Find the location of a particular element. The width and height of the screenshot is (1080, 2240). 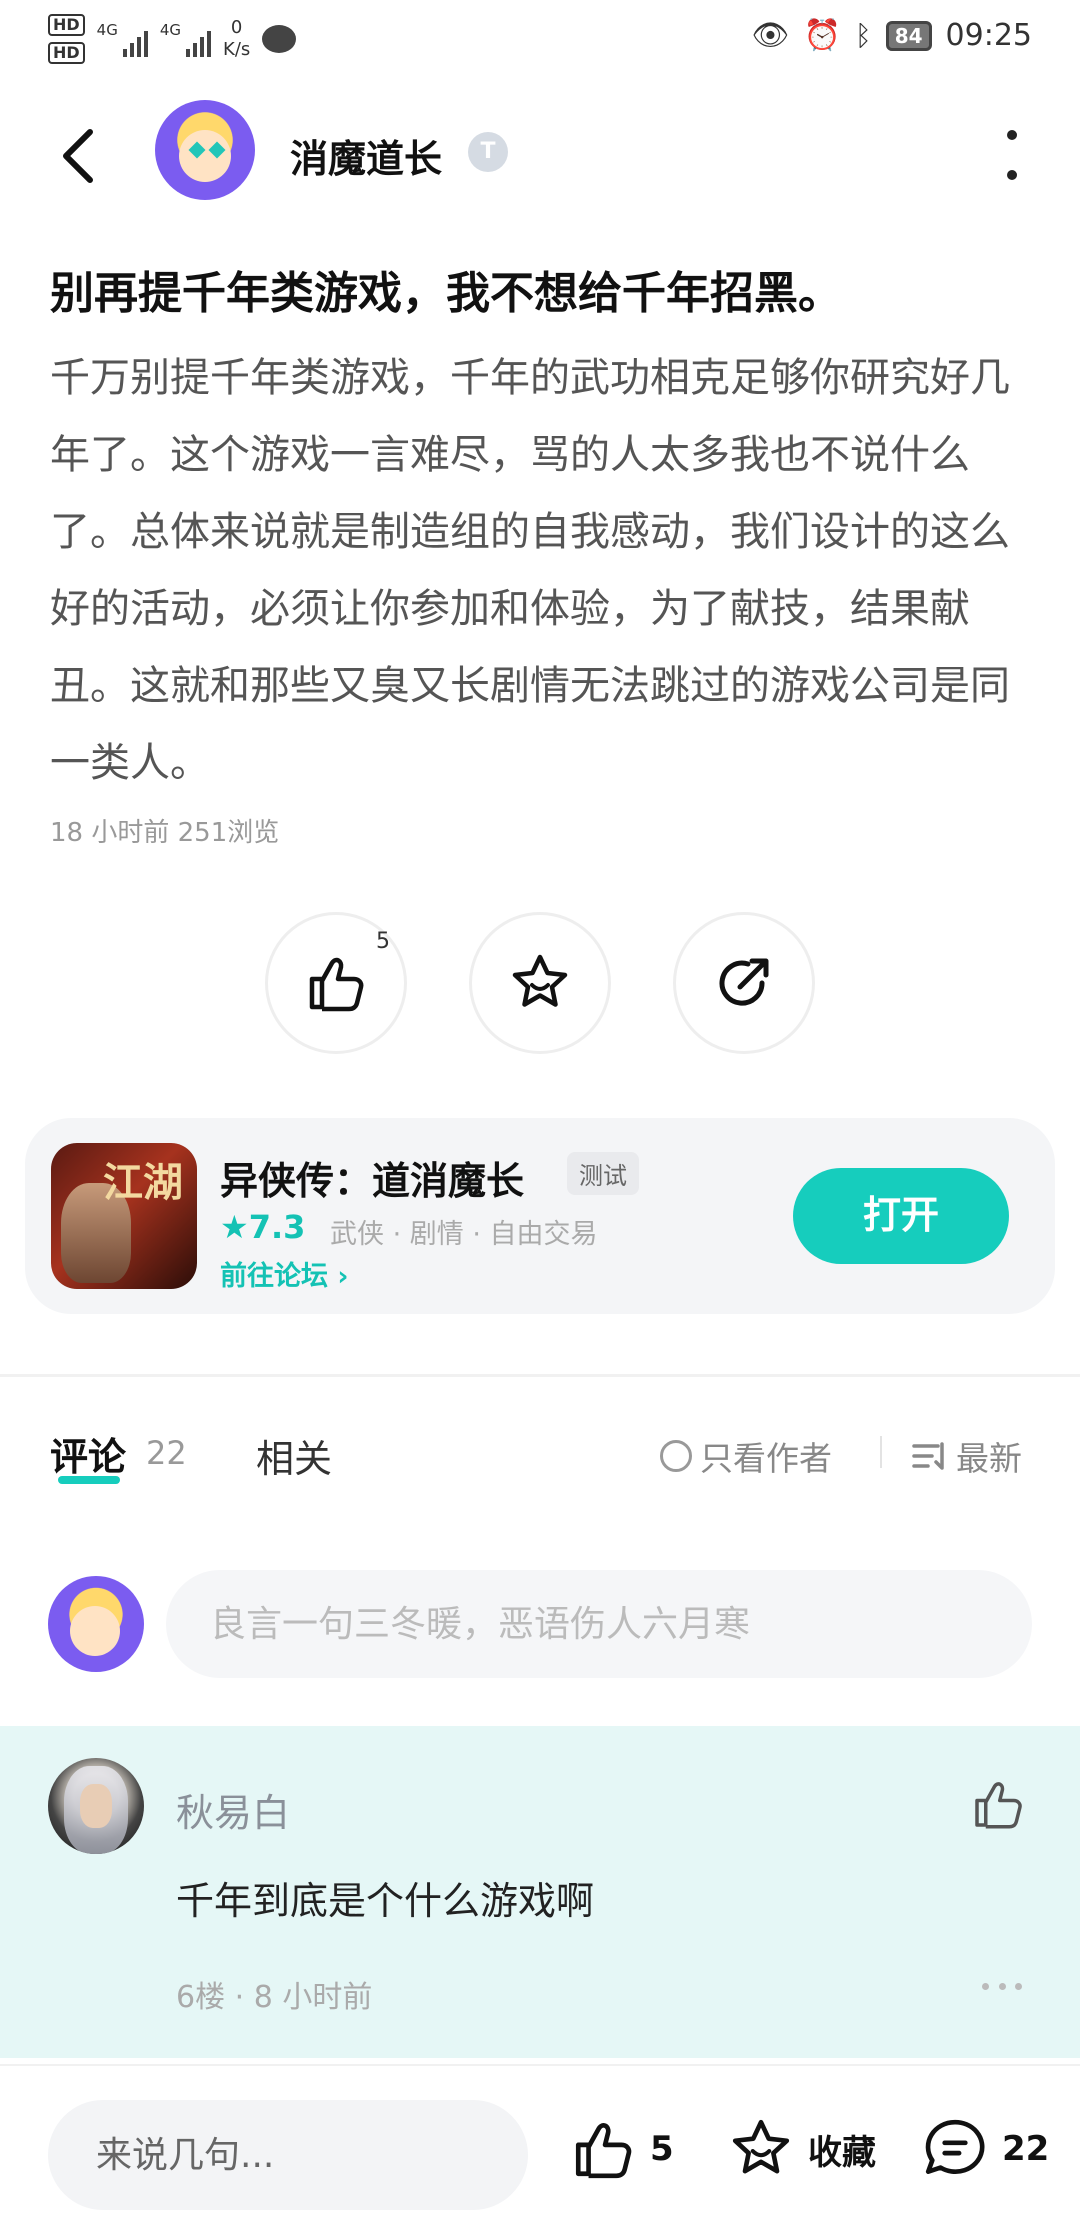

game-icon-text: 江湖 is located at coordinates (143, 1182).